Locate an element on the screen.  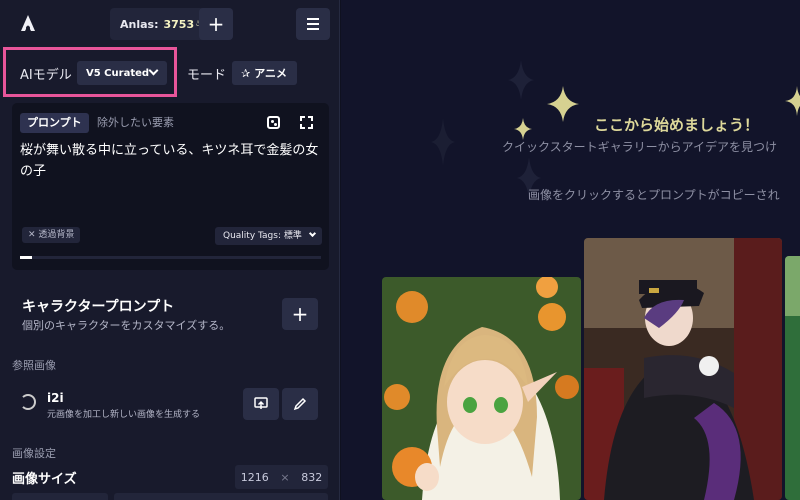
pencil-icon is located at coordinates (300, 404).